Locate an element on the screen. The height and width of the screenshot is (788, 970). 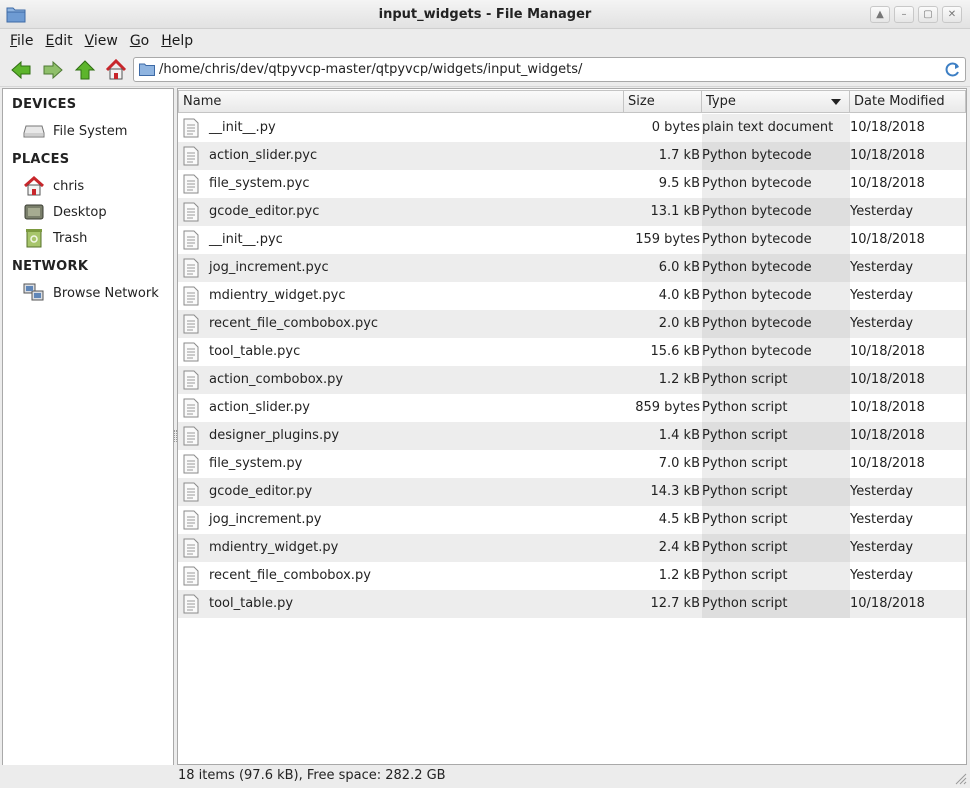
file-name: file_system.py is located at coordinates (256, 463).